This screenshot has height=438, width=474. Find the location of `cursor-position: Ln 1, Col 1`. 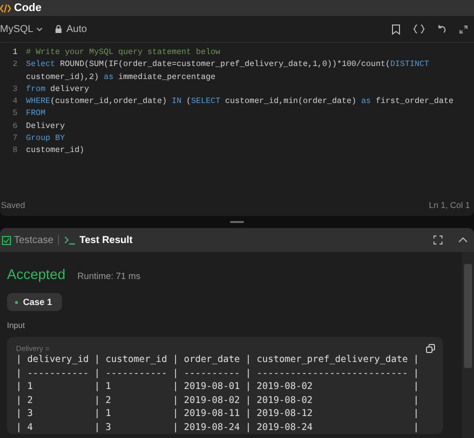

cursor-position: Ln 1, Col 1 is located at coordinates (449, 205).